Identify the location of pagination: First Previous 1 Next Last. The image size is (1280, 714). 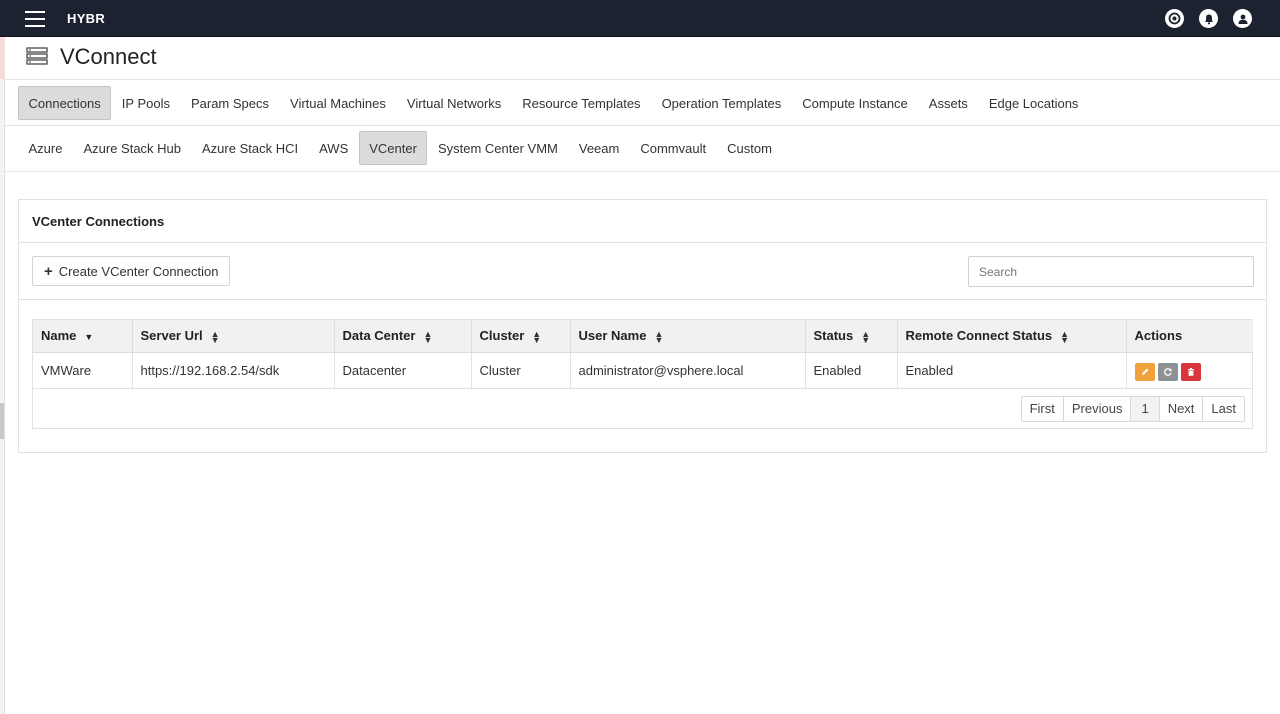
(1132, 409).